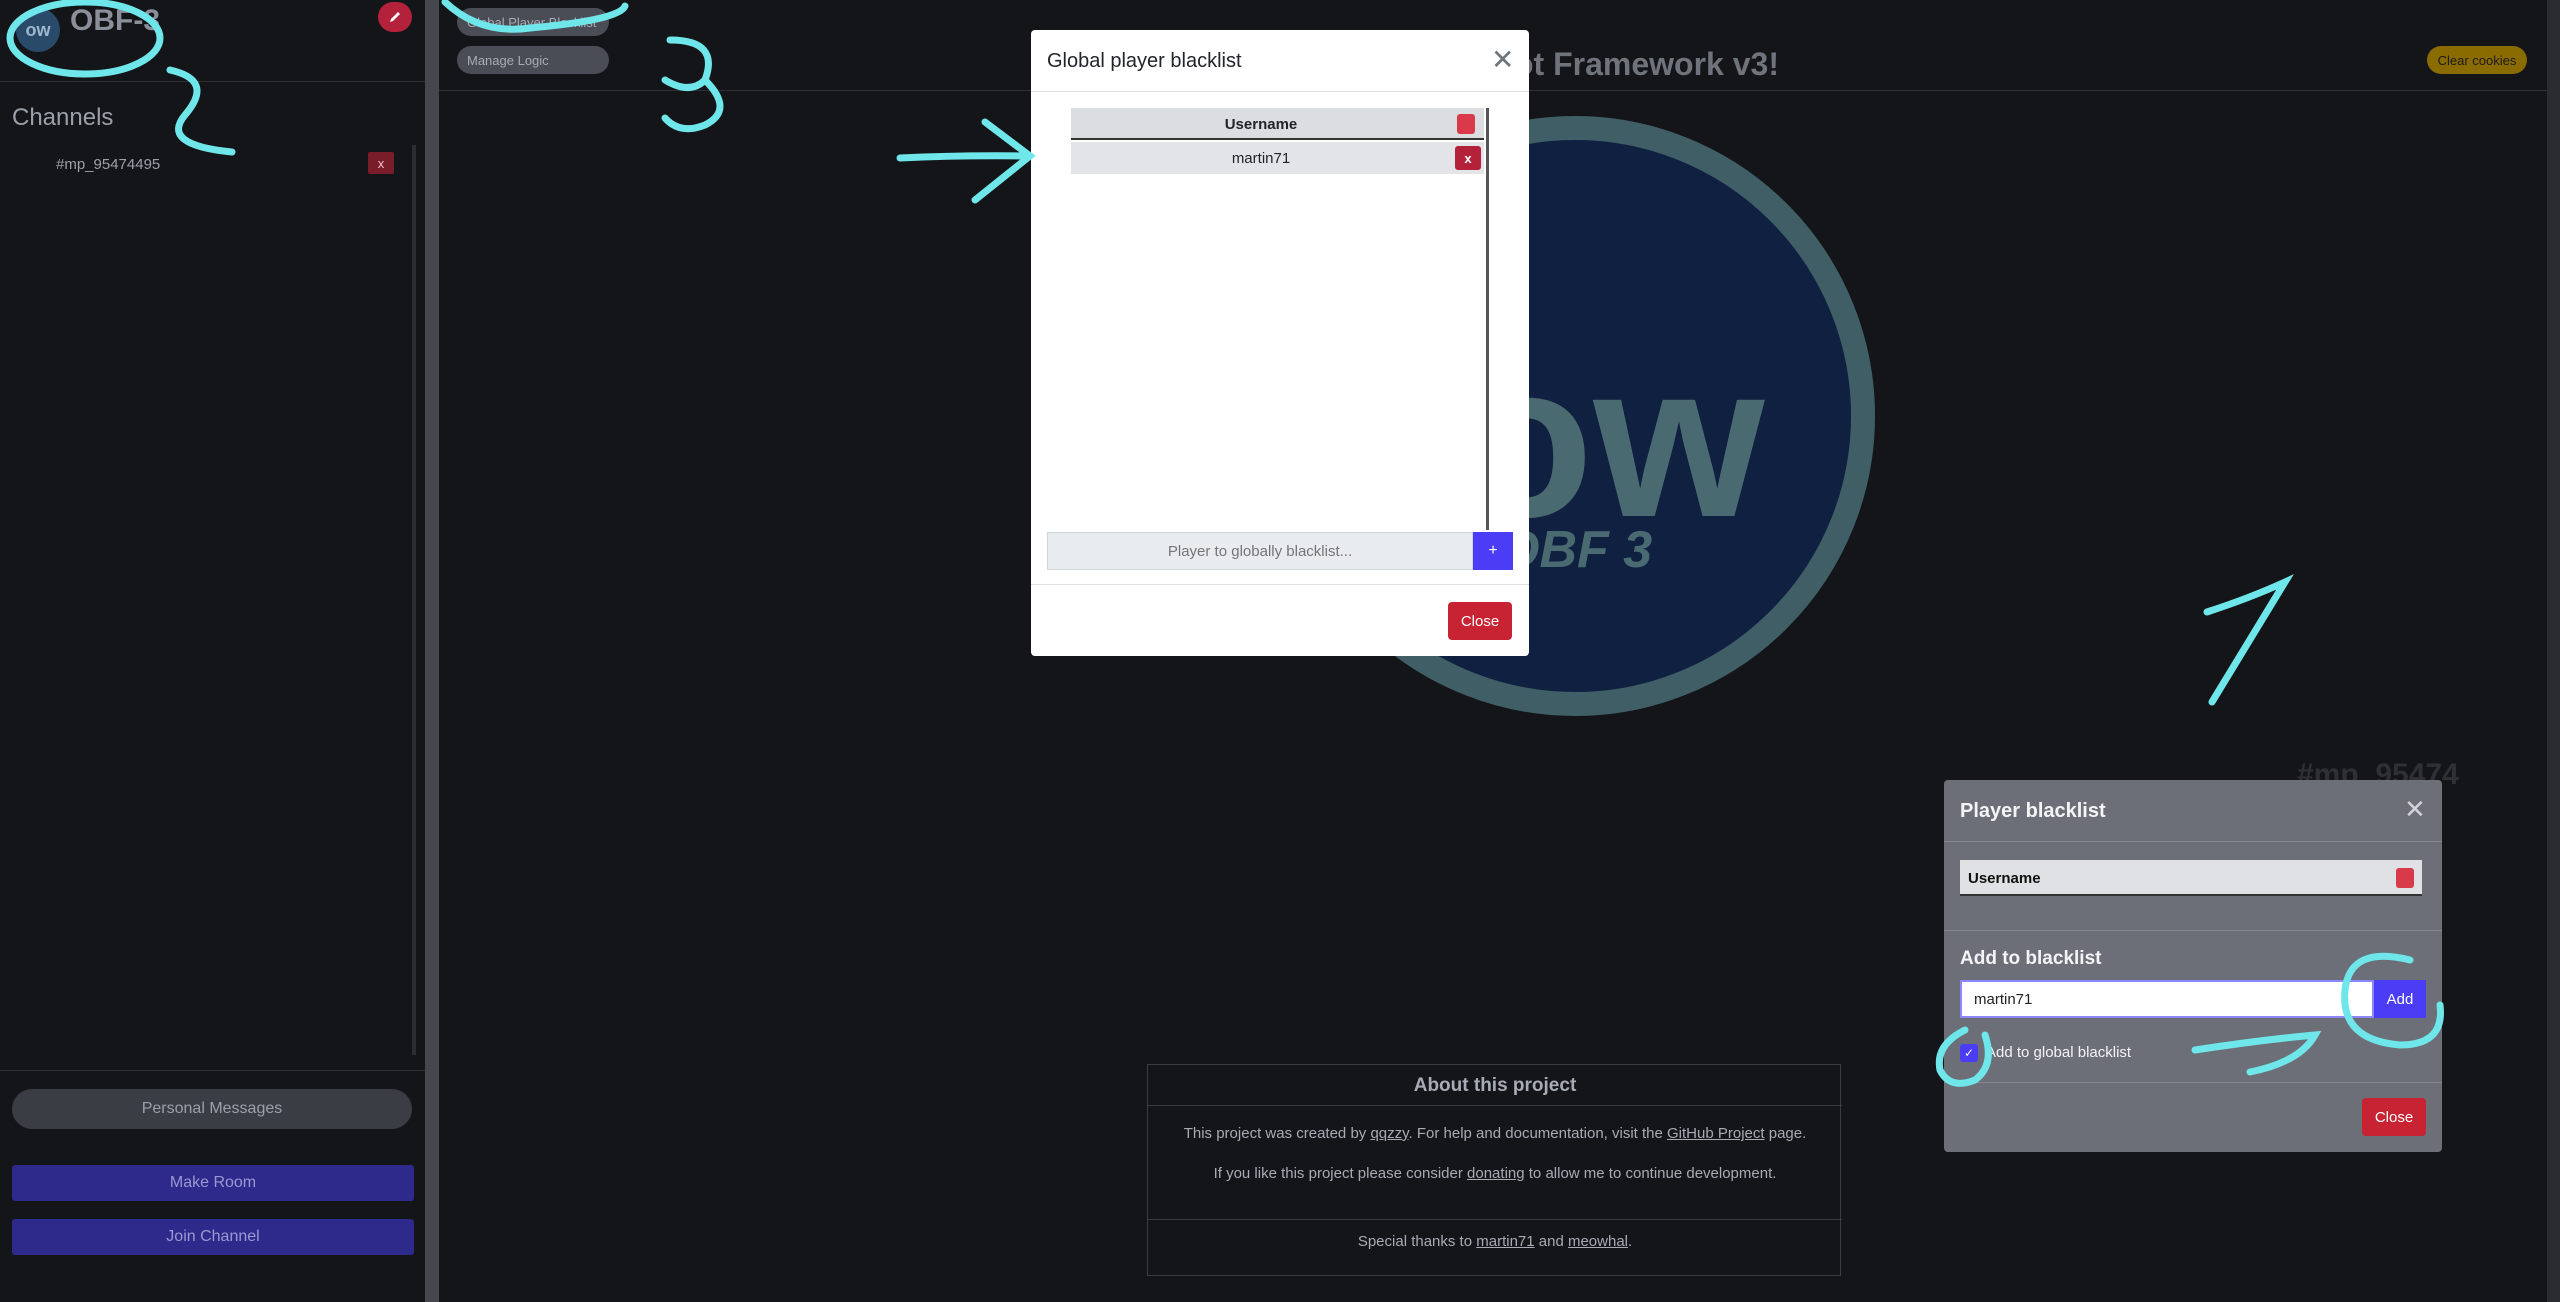 The width and height of the screenshot is (2560, 1302). What do you see at coordinates (1144, 61) in the screenshot?
I see `modal-title: Global player blacklist` at bounding box center [1144, 61].